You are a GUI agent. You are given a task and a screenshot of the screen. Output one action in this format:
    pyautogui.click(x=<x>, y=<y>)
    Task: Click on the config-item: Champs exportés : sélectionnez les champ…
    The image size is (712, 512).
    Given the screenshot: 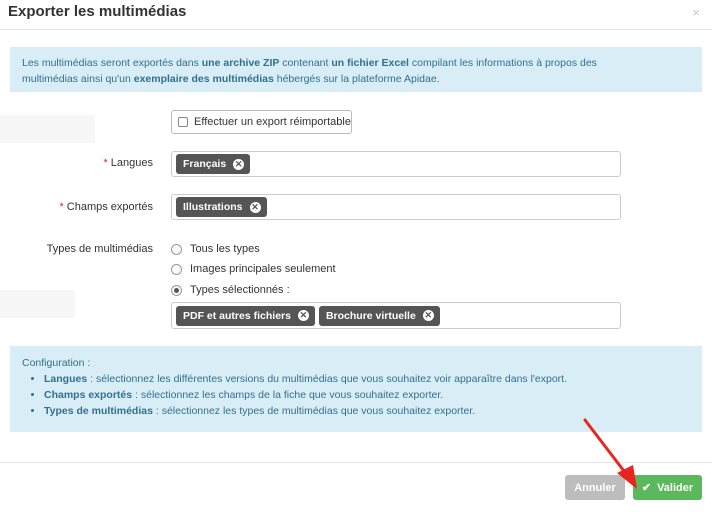 What is the action you would take?
    pyautogui.click(x=367, y=395)
    